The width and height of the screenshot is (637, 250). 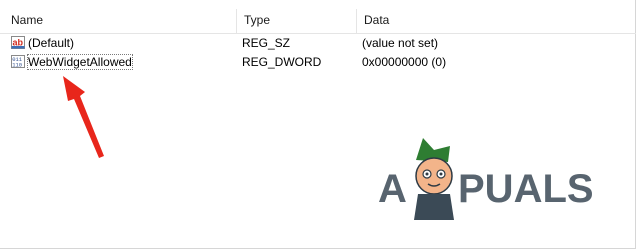 What do you see at coordinates (434, 179) in the screenshot?
I see `appuals-mascot-logo` at bounding box center [434, 179].